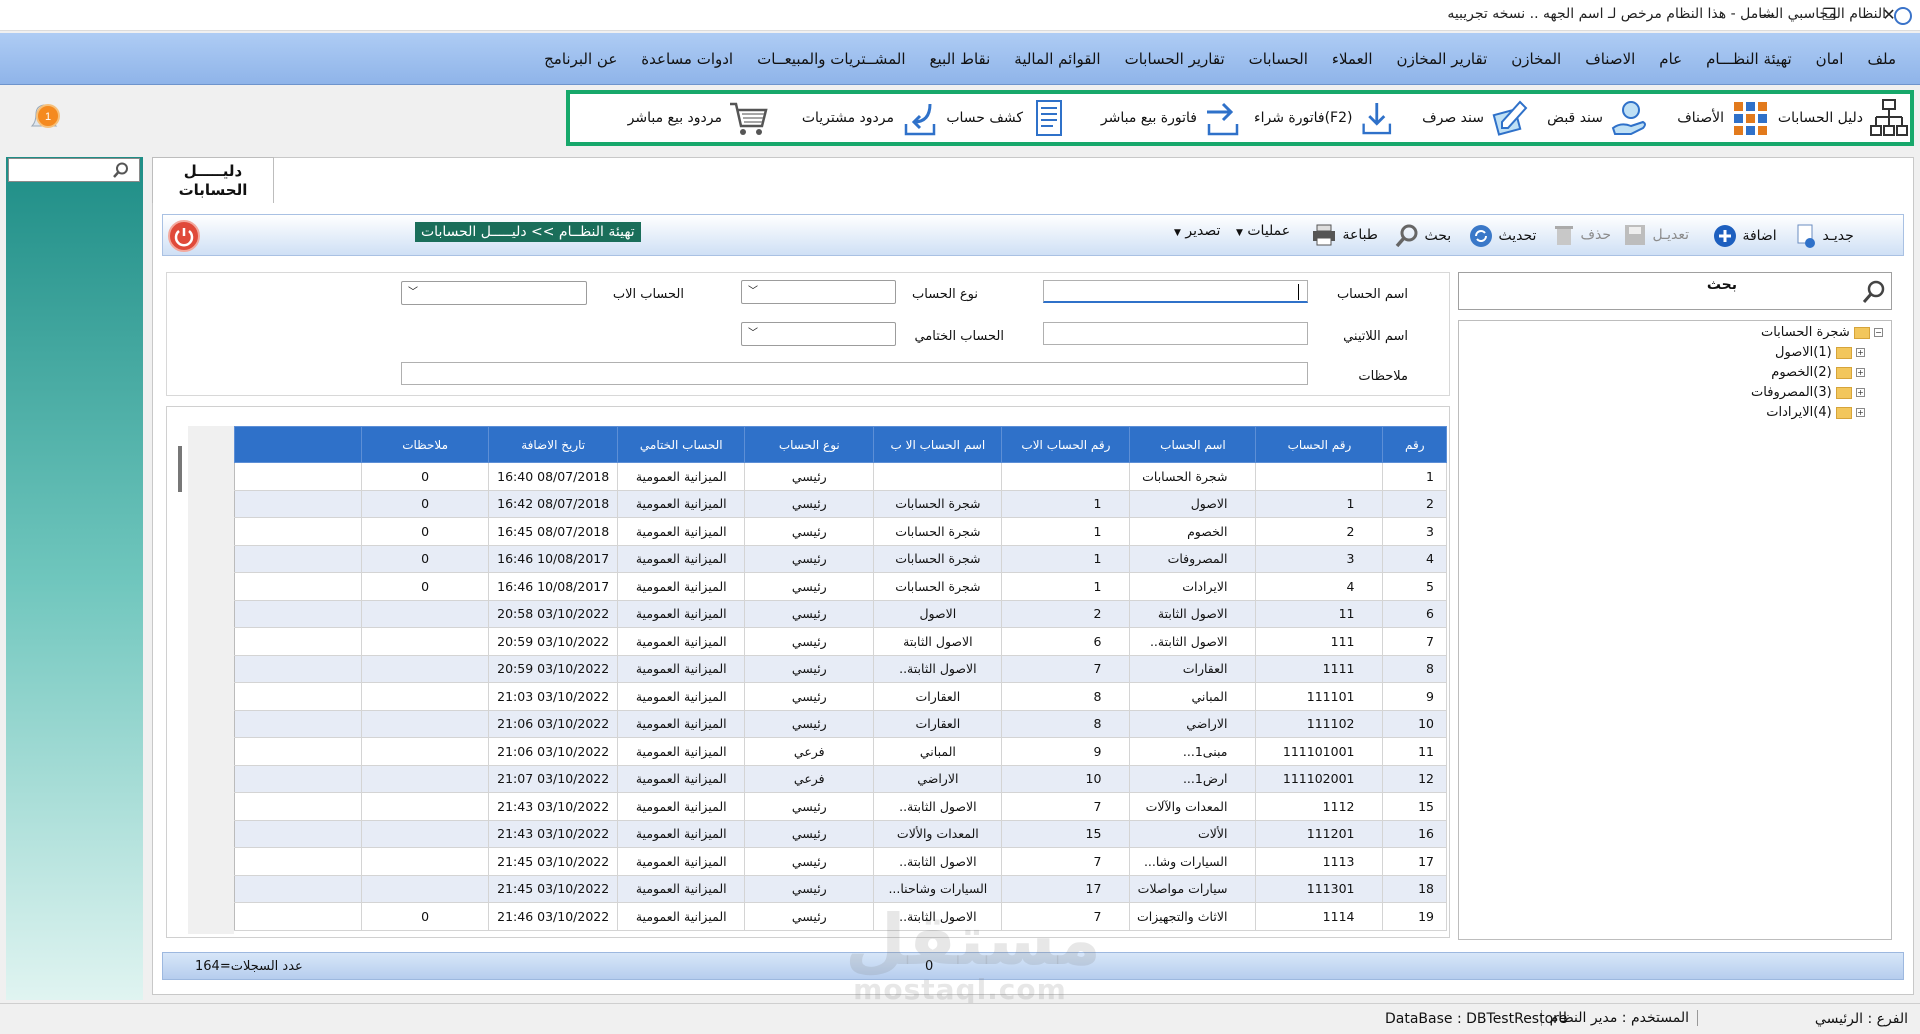 Image resolution: width=1920 pixels, height=1034 pixels. What do you see at coordinates (1820, 352) in the screenshot?
I see `tree-node: + (1)الاصول` at bounding box center [1820, 352].